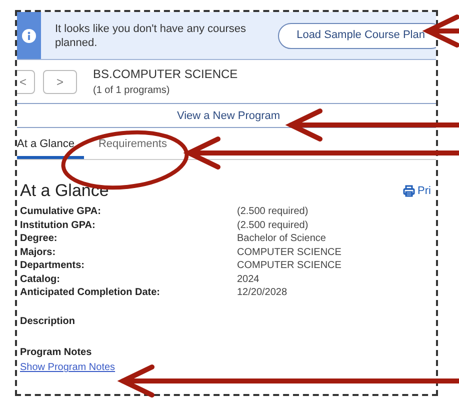 The height and width of the screenshot is (402, 459). Describe the element at coordinates (50, 145) in the screenshot. I see `tab: At a Glance` at that location.